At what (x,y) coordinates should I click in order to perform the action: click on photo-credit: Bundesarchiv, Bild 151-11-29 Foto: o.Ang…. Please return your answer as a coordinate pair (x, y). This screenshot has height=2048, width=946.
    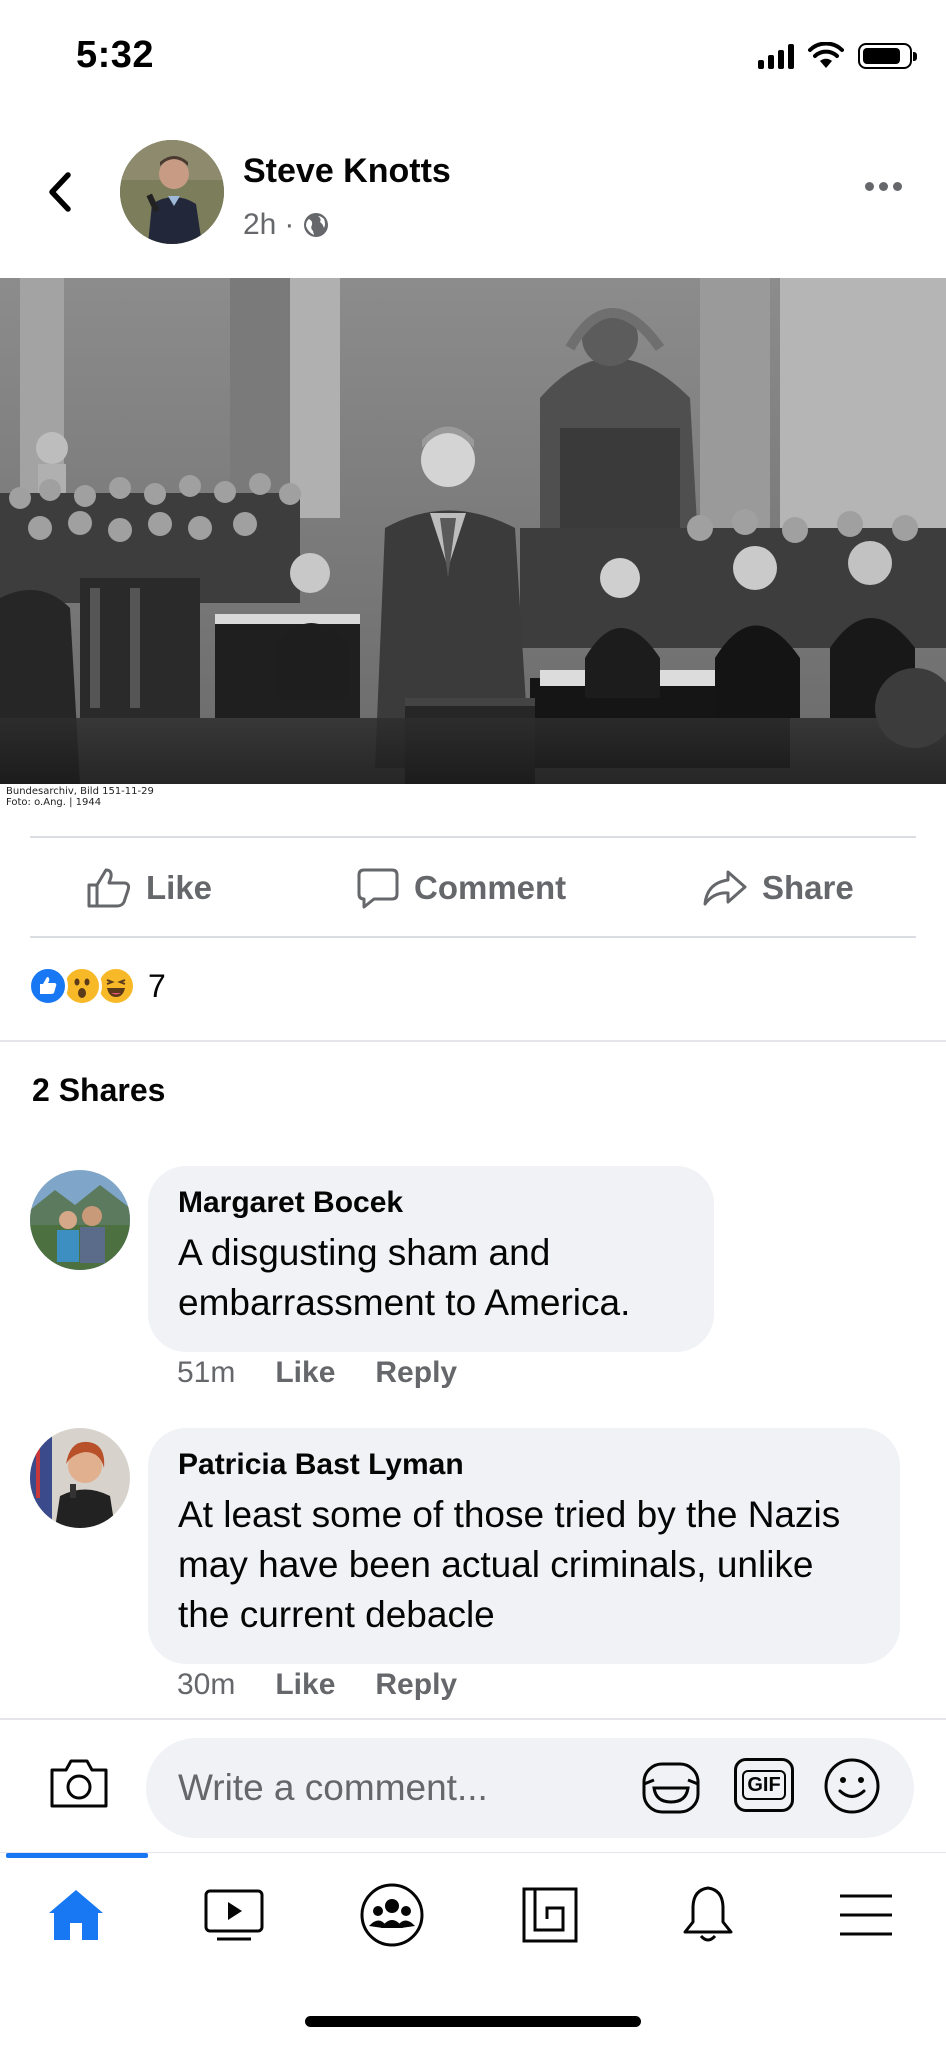
    Looking at the image, I should click on (80, 797).